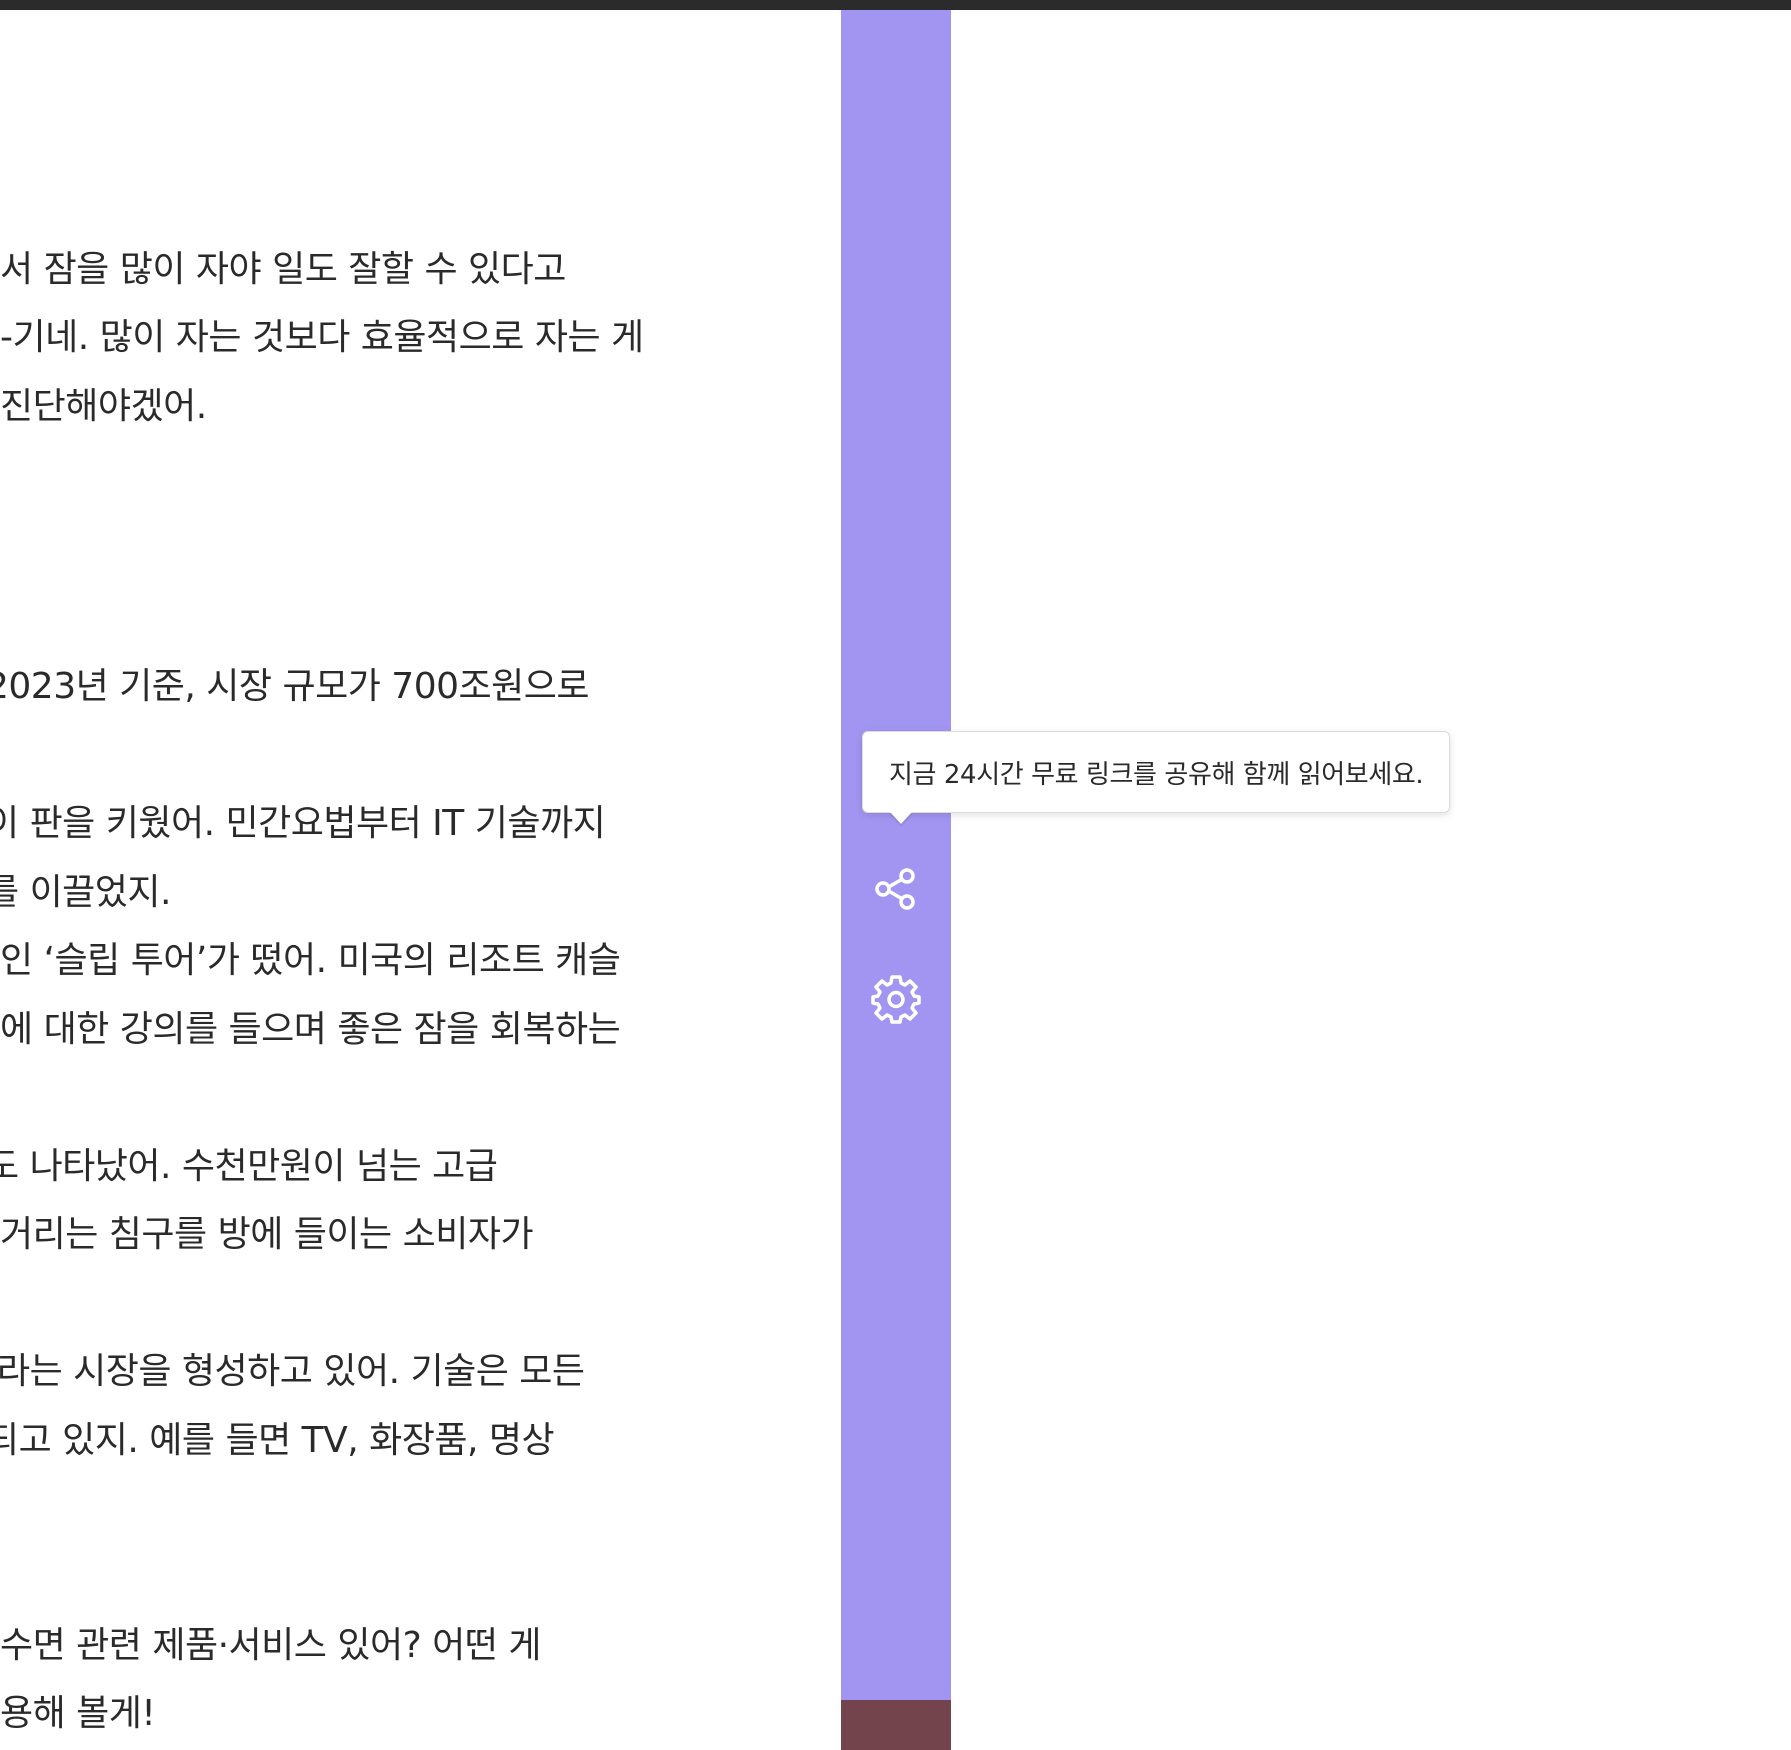 The width and height of the screenshot is (1791, 1750). What do you see at coordinates (896, 889) in the screenshot?
I see `share-icon` at bounding box center [896, 889].